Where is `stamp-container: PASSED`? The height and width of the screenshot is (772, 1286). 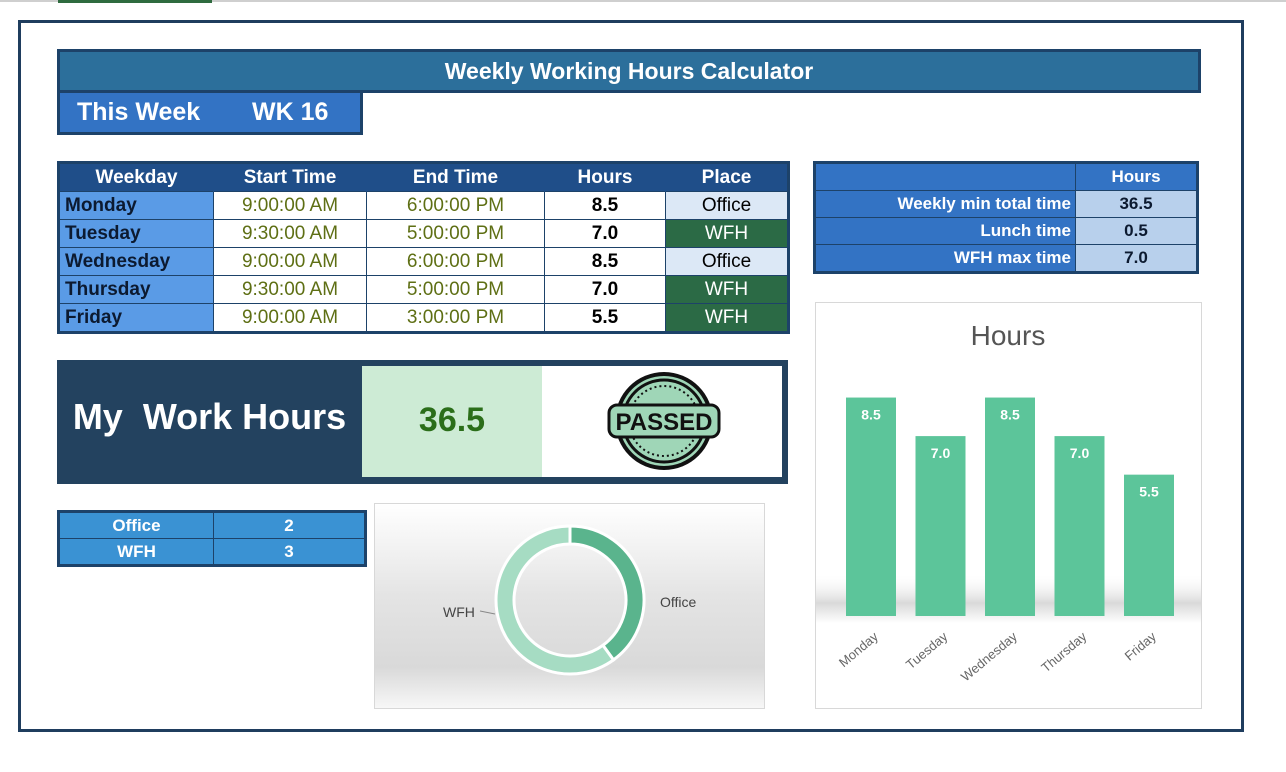
stamp-container: PASSED is located at coordinates (662, 421).